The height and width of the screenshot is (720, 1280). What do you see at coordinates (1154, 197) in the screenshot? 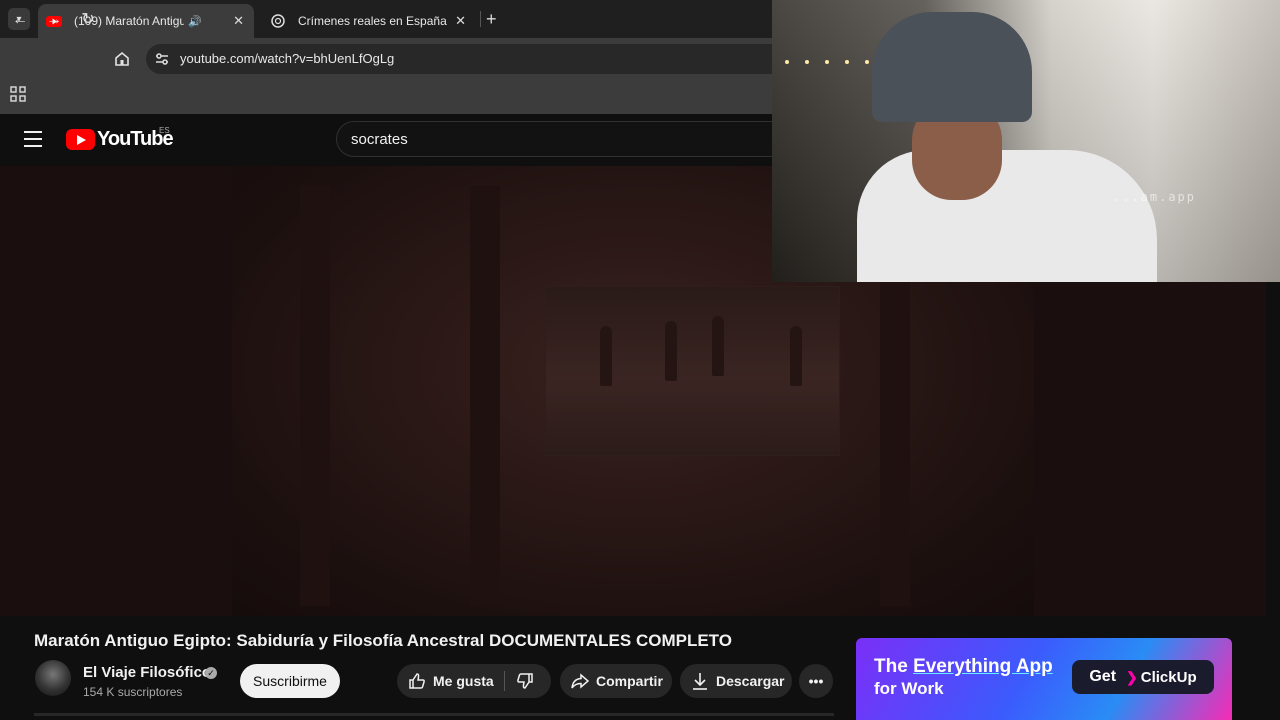
I see `webcam-watermark: ...am.app` at bounding box center [1154, 197].